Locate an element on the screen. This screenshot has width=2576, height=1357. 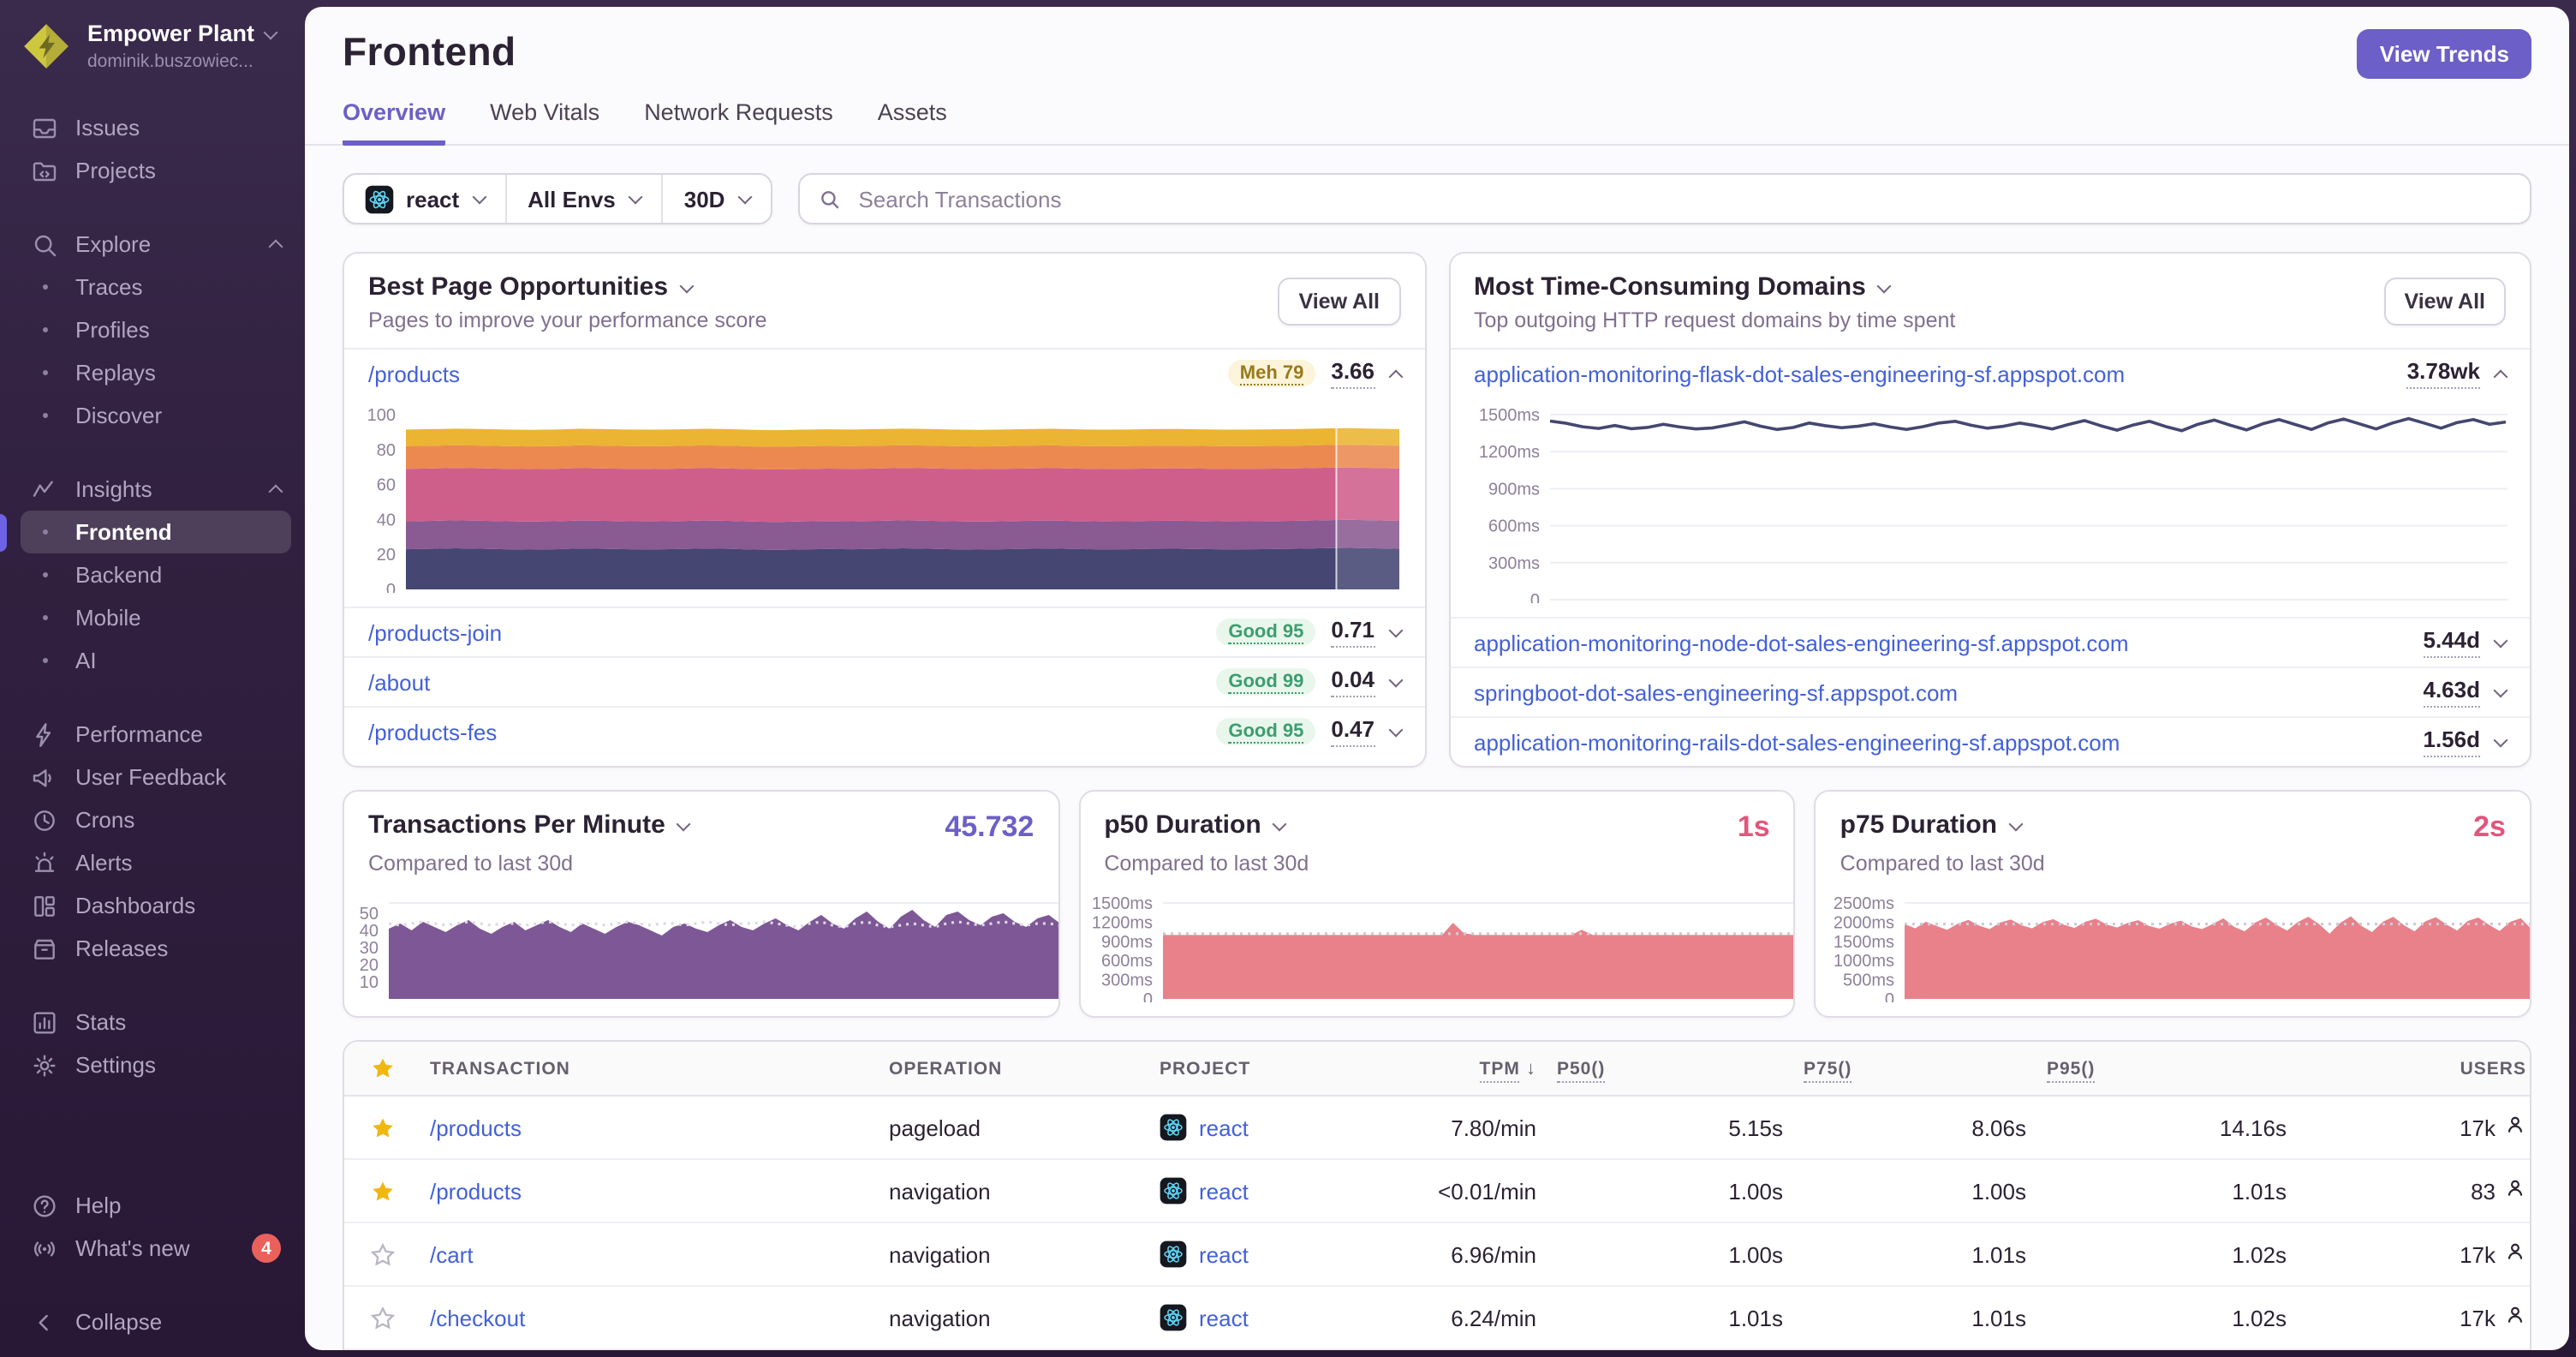
sidebar-item-crons: Crons is located at coordinates (156, 819).